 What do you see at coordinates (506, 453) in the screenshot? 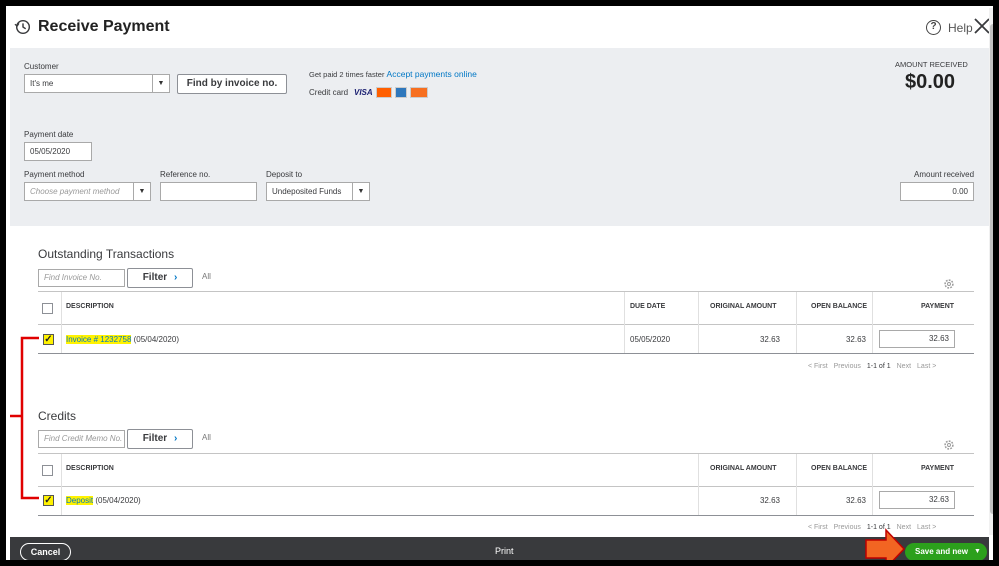
I see `credits-table-top-border` at bounding box center [506, 453].